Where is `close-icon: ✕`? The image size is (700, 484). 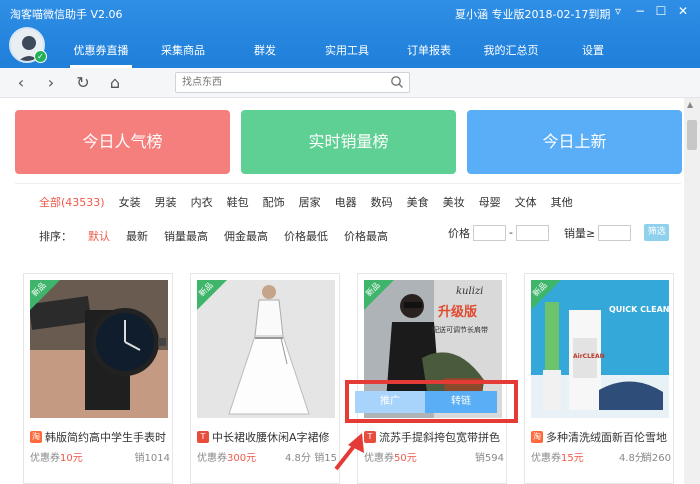 close-icon: ✕ is located at coordinates (683, 11).